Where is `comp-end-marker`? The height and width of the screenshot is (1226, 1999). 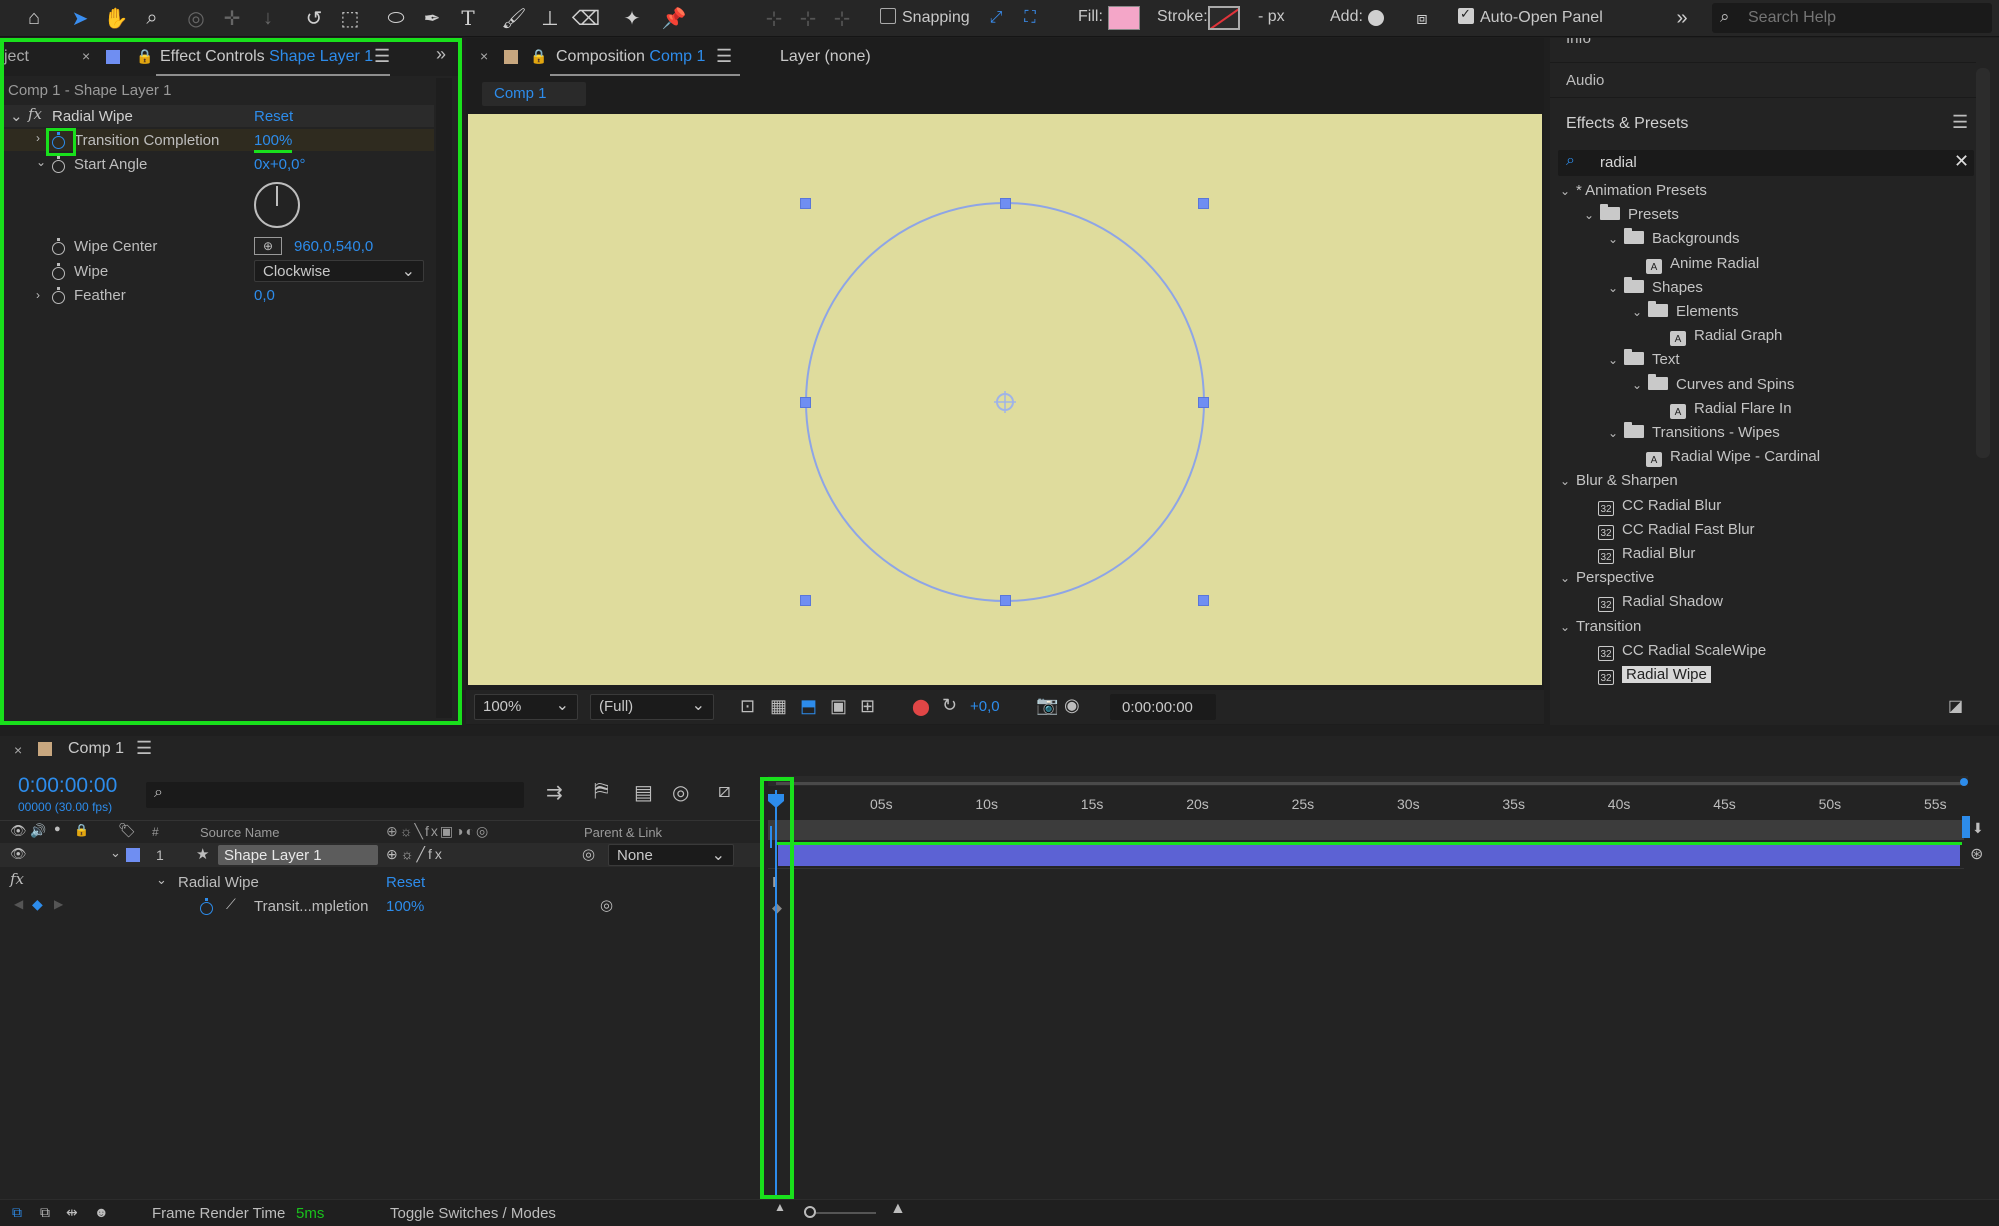
comp-end-marker is located at coordinates (1966, 827).